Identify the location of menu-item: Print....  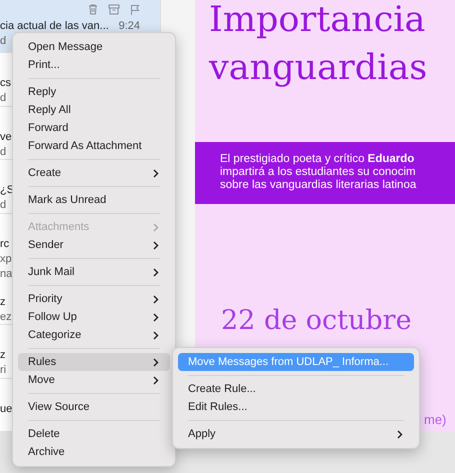
(94, 65).